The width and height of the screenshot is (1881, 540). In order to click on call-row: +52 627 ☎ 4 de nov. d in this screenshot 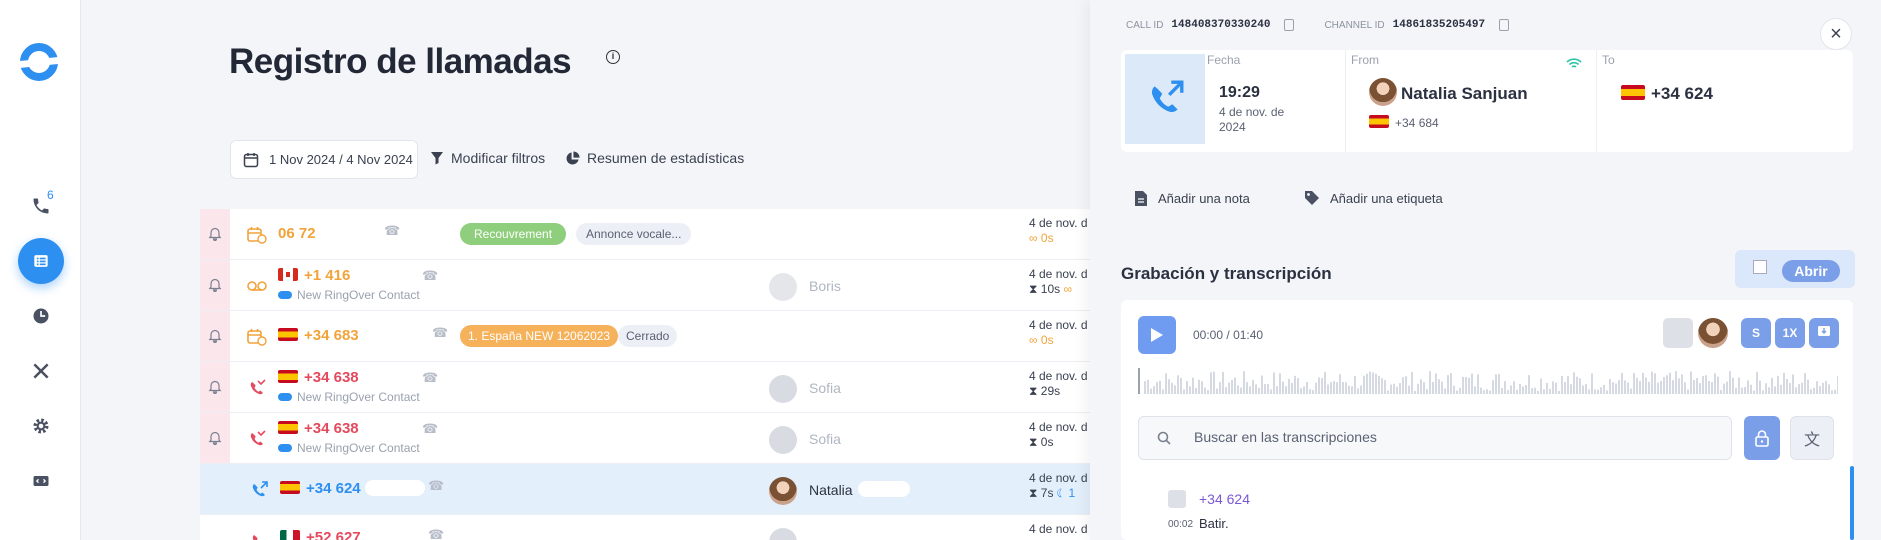, I will do `click(650, 527)`.